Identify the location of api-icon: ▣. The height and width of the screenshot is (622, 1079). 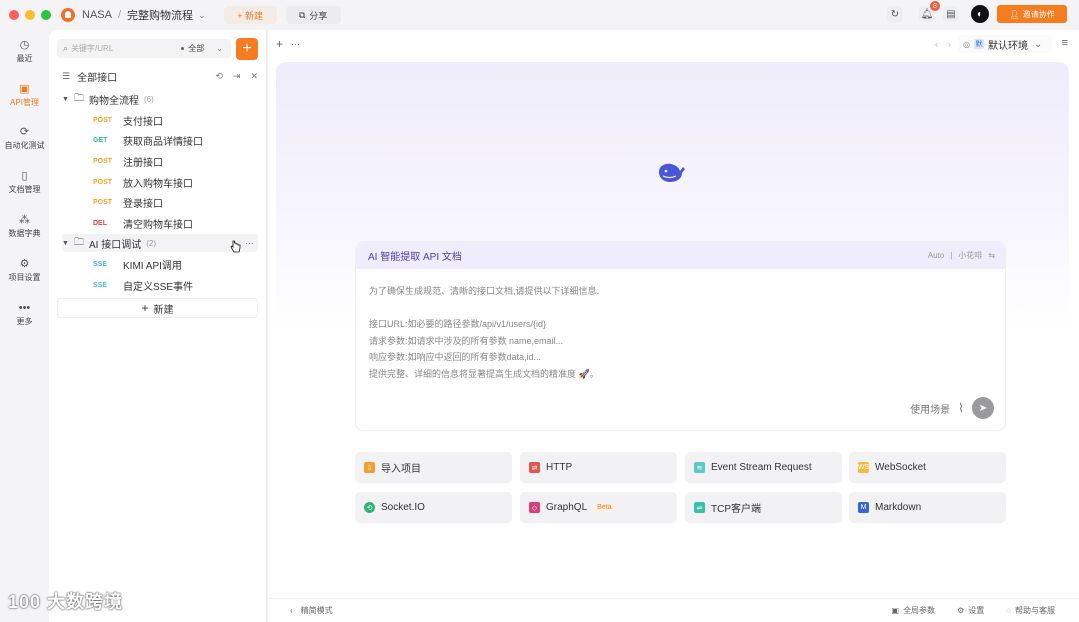
(24, 89).